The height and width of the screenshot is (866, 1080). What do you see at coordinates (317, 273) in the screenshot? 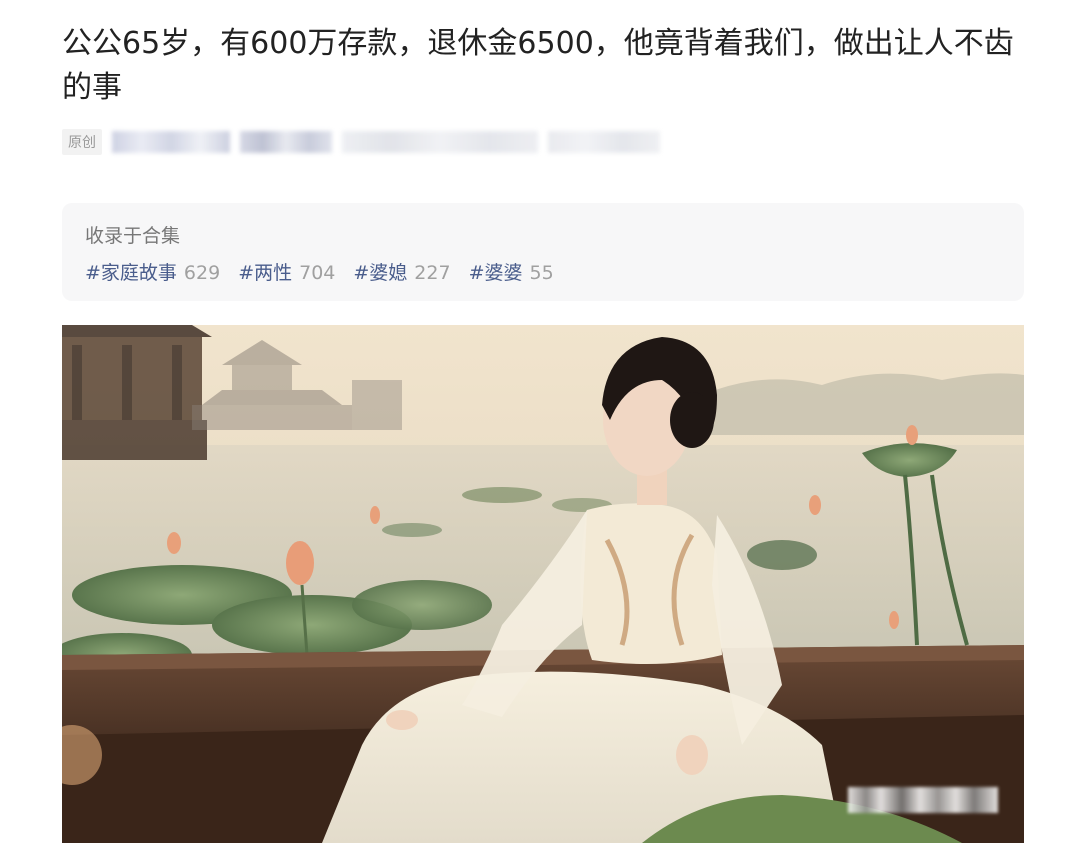
I see `collection-tag-count: 704` at bounding box center [317, 273].